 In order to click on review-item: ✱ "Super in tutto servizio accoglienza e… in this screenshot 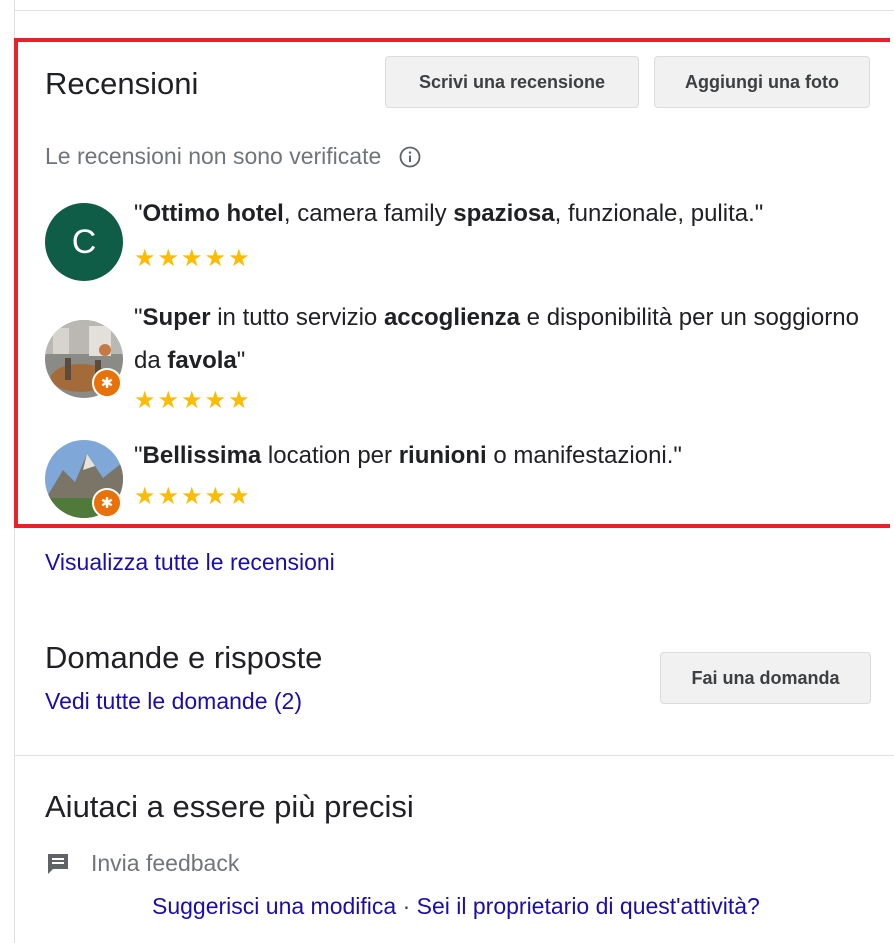, I will do `click(460, 358)`.